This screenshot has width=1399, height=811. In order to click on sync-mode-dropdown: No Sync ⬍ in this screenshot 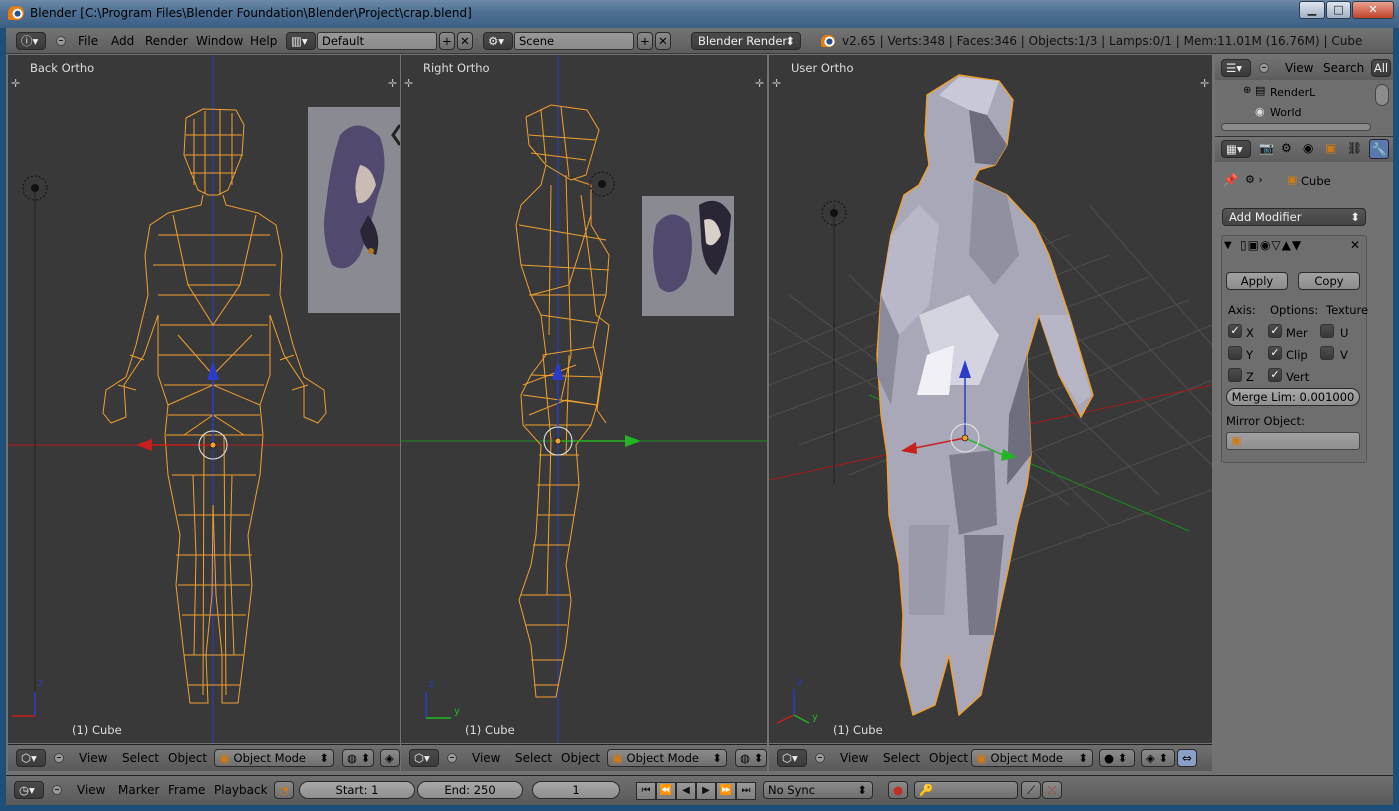, I will do `click(818, 790)`.